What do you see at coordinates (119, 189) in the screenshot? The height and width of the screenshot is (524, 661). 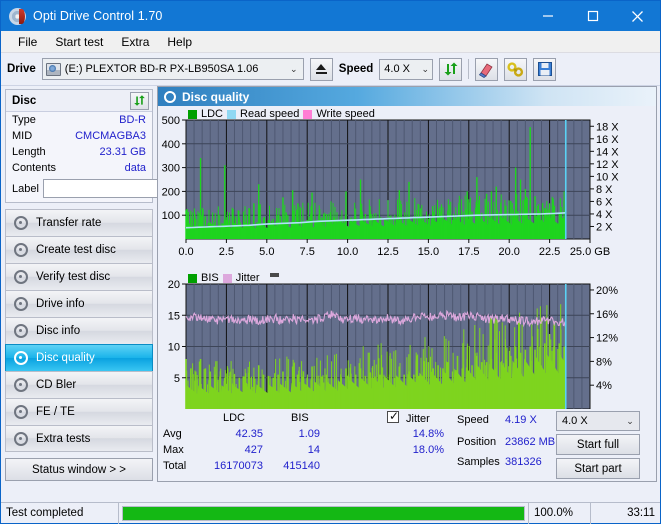 I see `disc-label-row: Label` at bounding box center [119, 189].